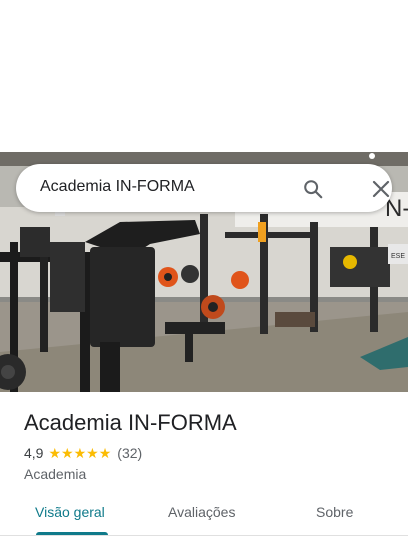 This screenshot has height=544, width=408. I want to click on place-tabs: Visão geral Avaliações Sobre, so click(204, 514).